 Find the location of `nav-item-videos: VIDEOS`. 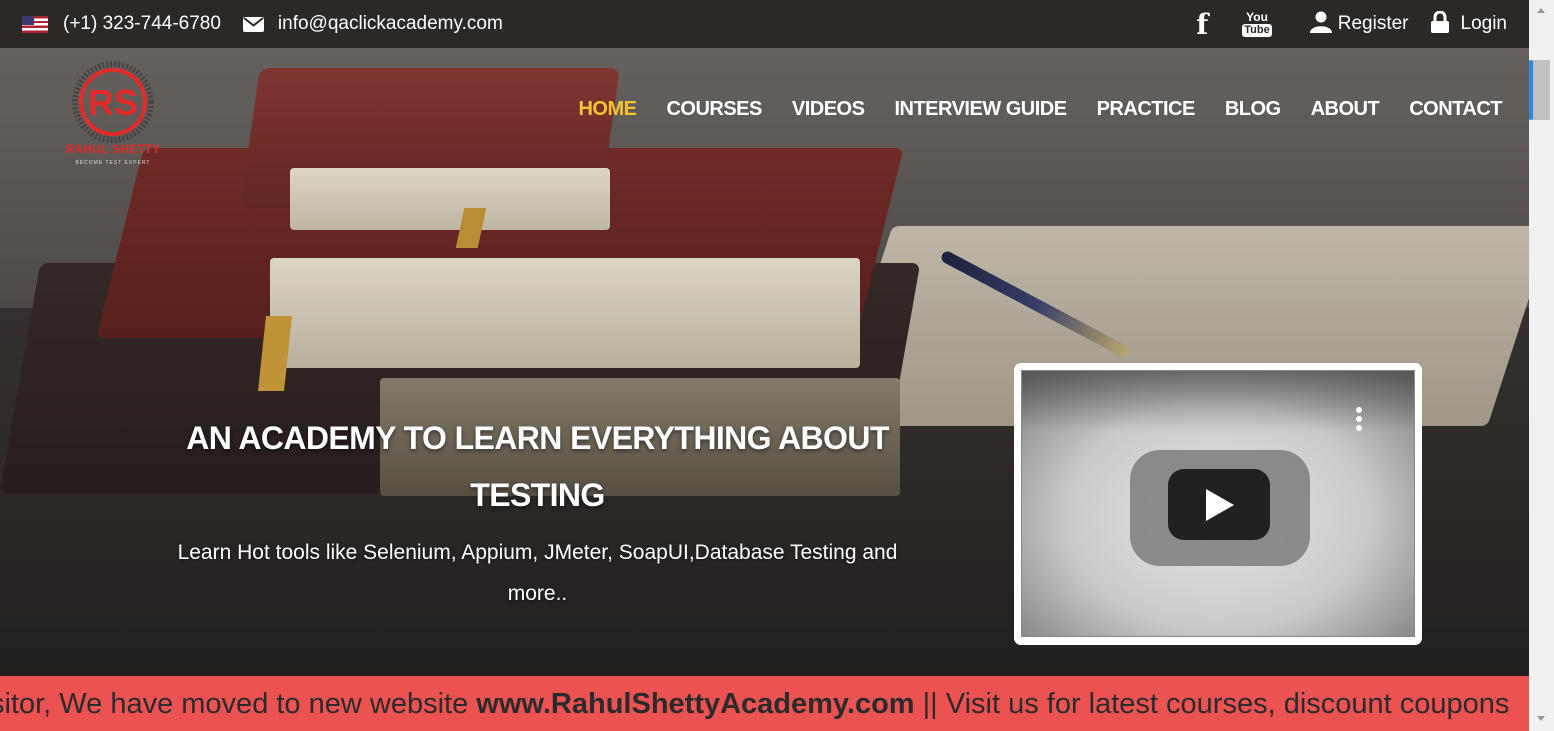

nav-item-videos: VIDEOS is located at coordinates (828, 109).